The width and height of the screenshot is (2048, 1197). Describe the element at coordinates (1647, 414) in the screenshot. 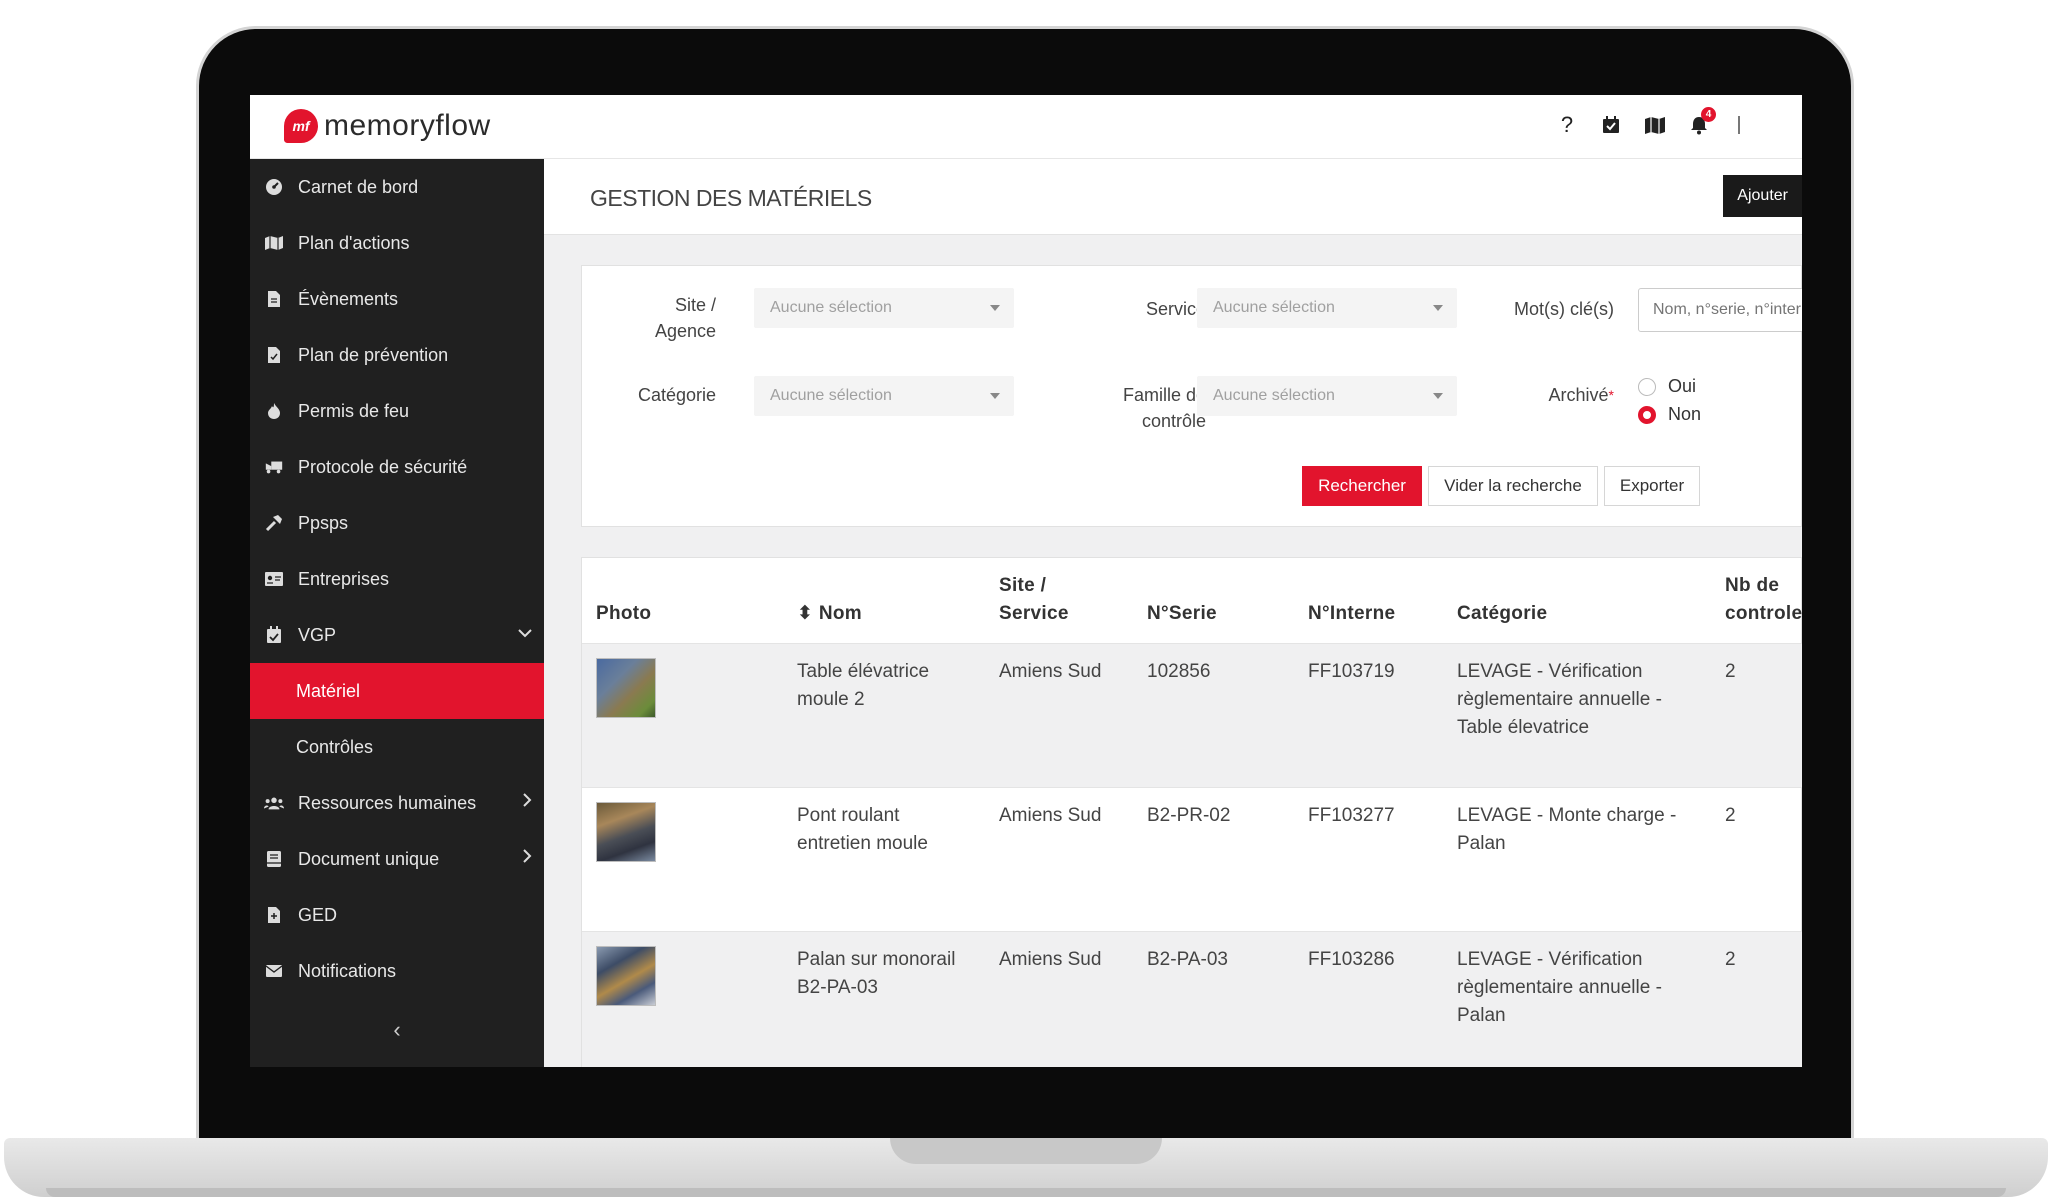

I see `radio-checked-icon` at that location.